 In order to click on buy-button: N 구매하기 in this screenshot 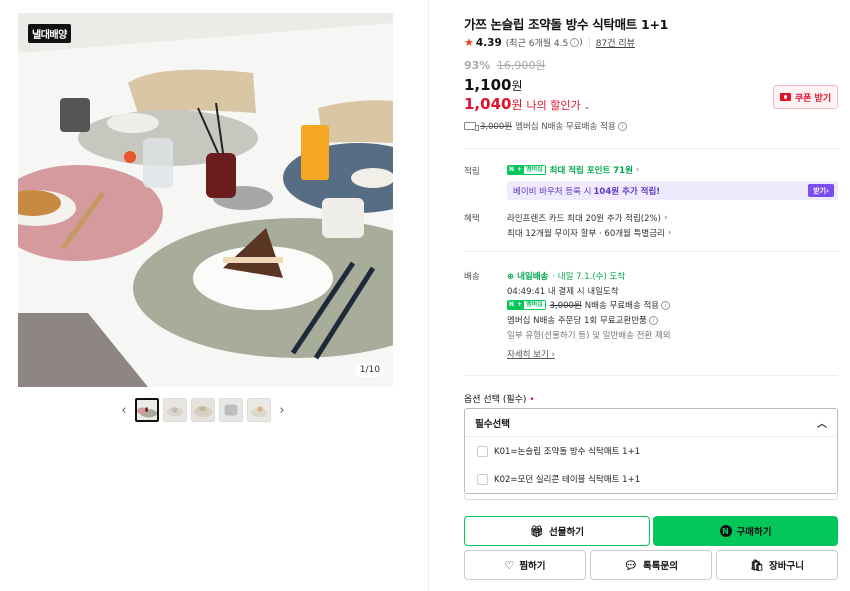, I will do `click(745, 531)`.